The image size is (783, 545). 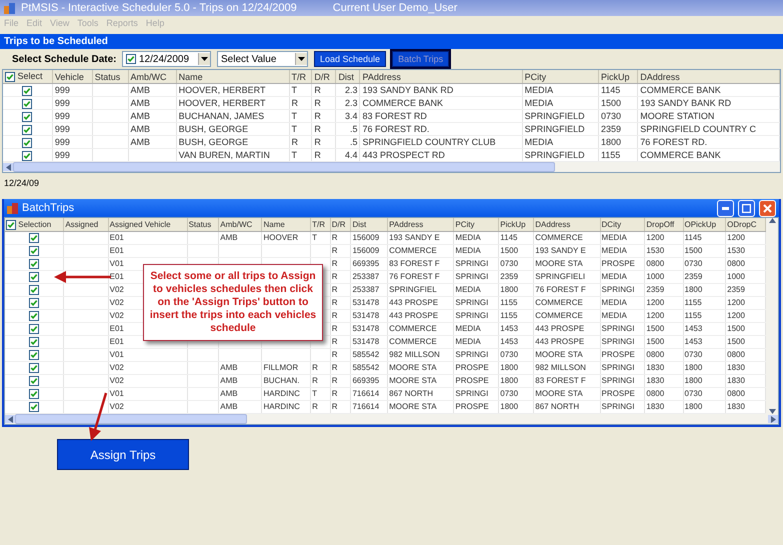 I want to click on table-cell: 669395, so click(x=366, y=380).